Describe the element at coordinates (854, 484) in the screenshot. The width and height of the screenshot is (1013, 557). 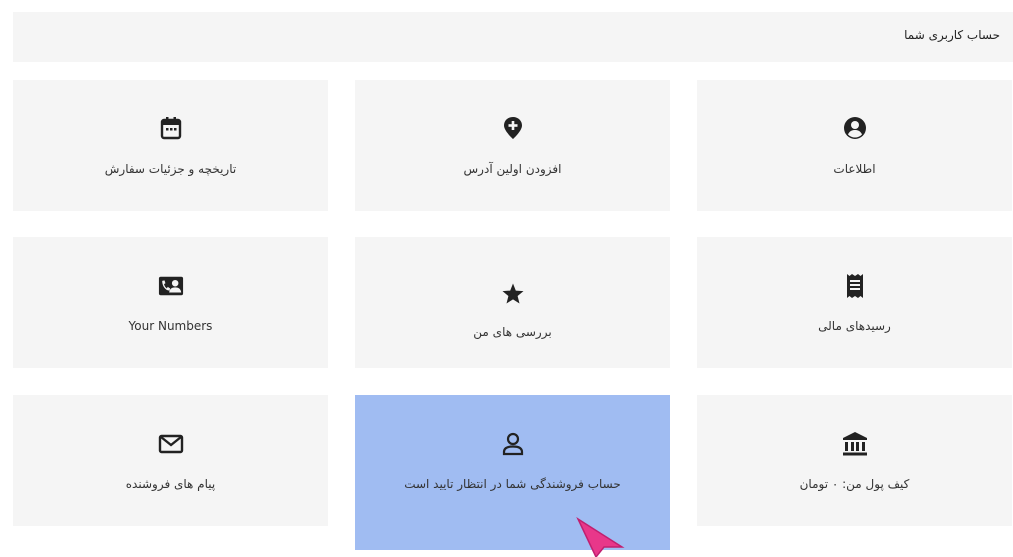
I see `card-label: کیف پول من: ۰ تومان` at that location.